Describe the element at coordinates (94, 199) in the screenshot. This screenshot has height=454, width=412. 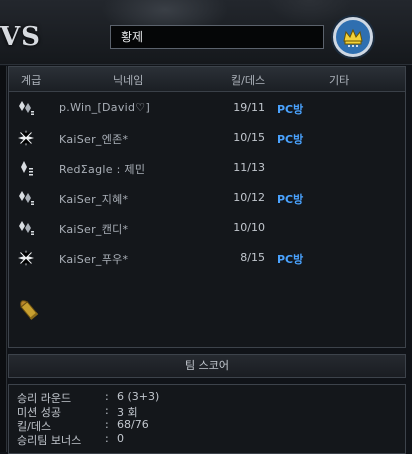
I see `player-nickname: KaiSer_지혜*` at that location.